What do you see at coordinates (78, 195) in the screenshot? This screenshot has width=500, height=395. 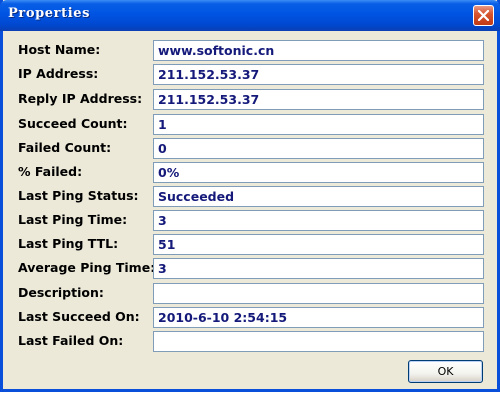 I see `last-ping-status-label: Last Ping Status:` at bounding box center [78, 195].